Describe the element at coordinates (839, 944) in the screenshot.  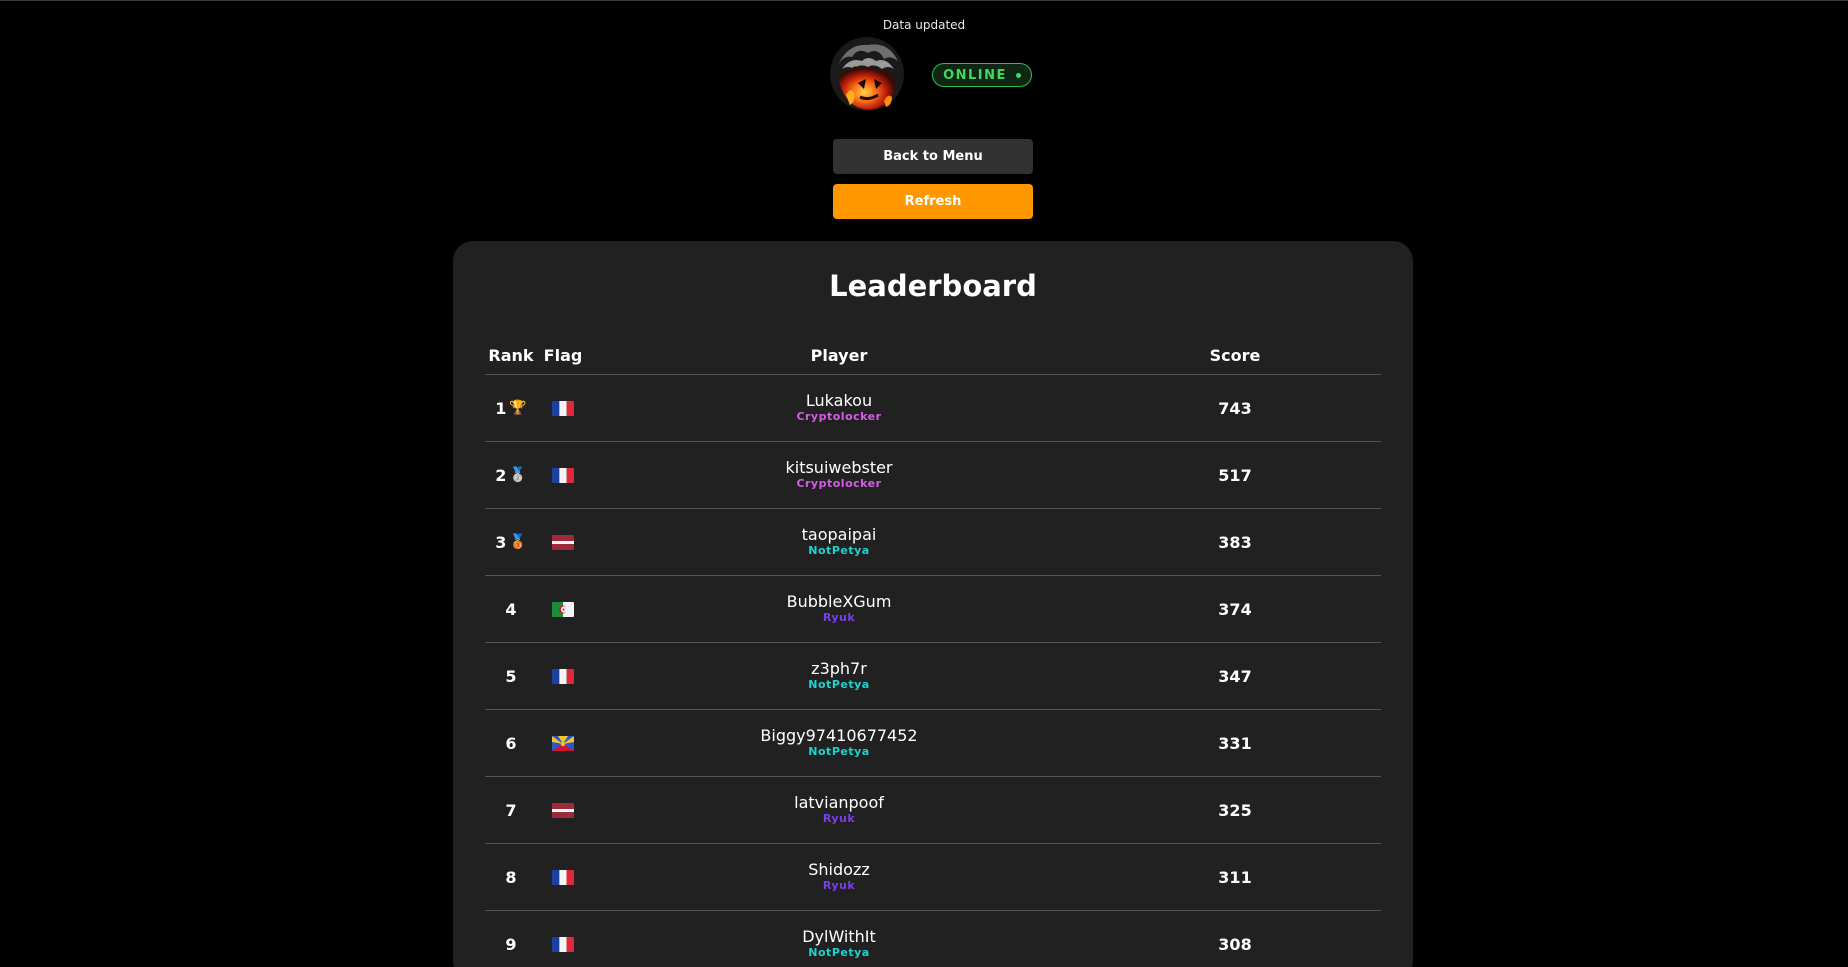
I see `player-cell: DylWithIt NotPetya` at that location.